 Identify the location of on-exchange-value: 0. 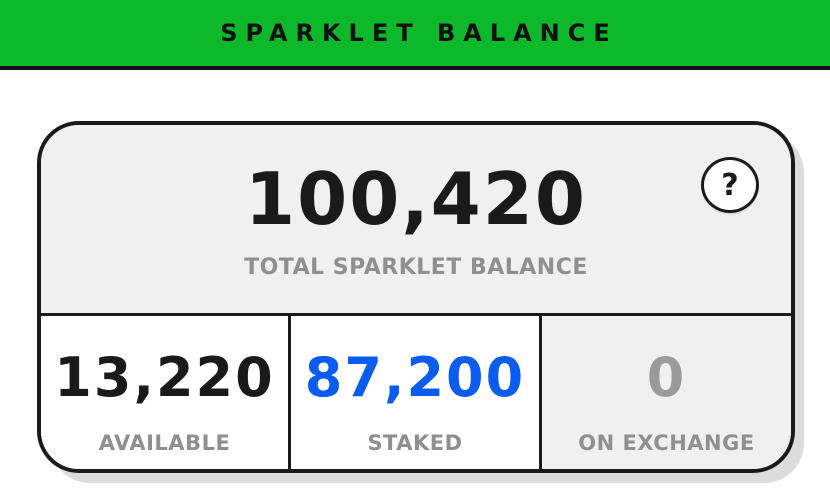
(666, 377).